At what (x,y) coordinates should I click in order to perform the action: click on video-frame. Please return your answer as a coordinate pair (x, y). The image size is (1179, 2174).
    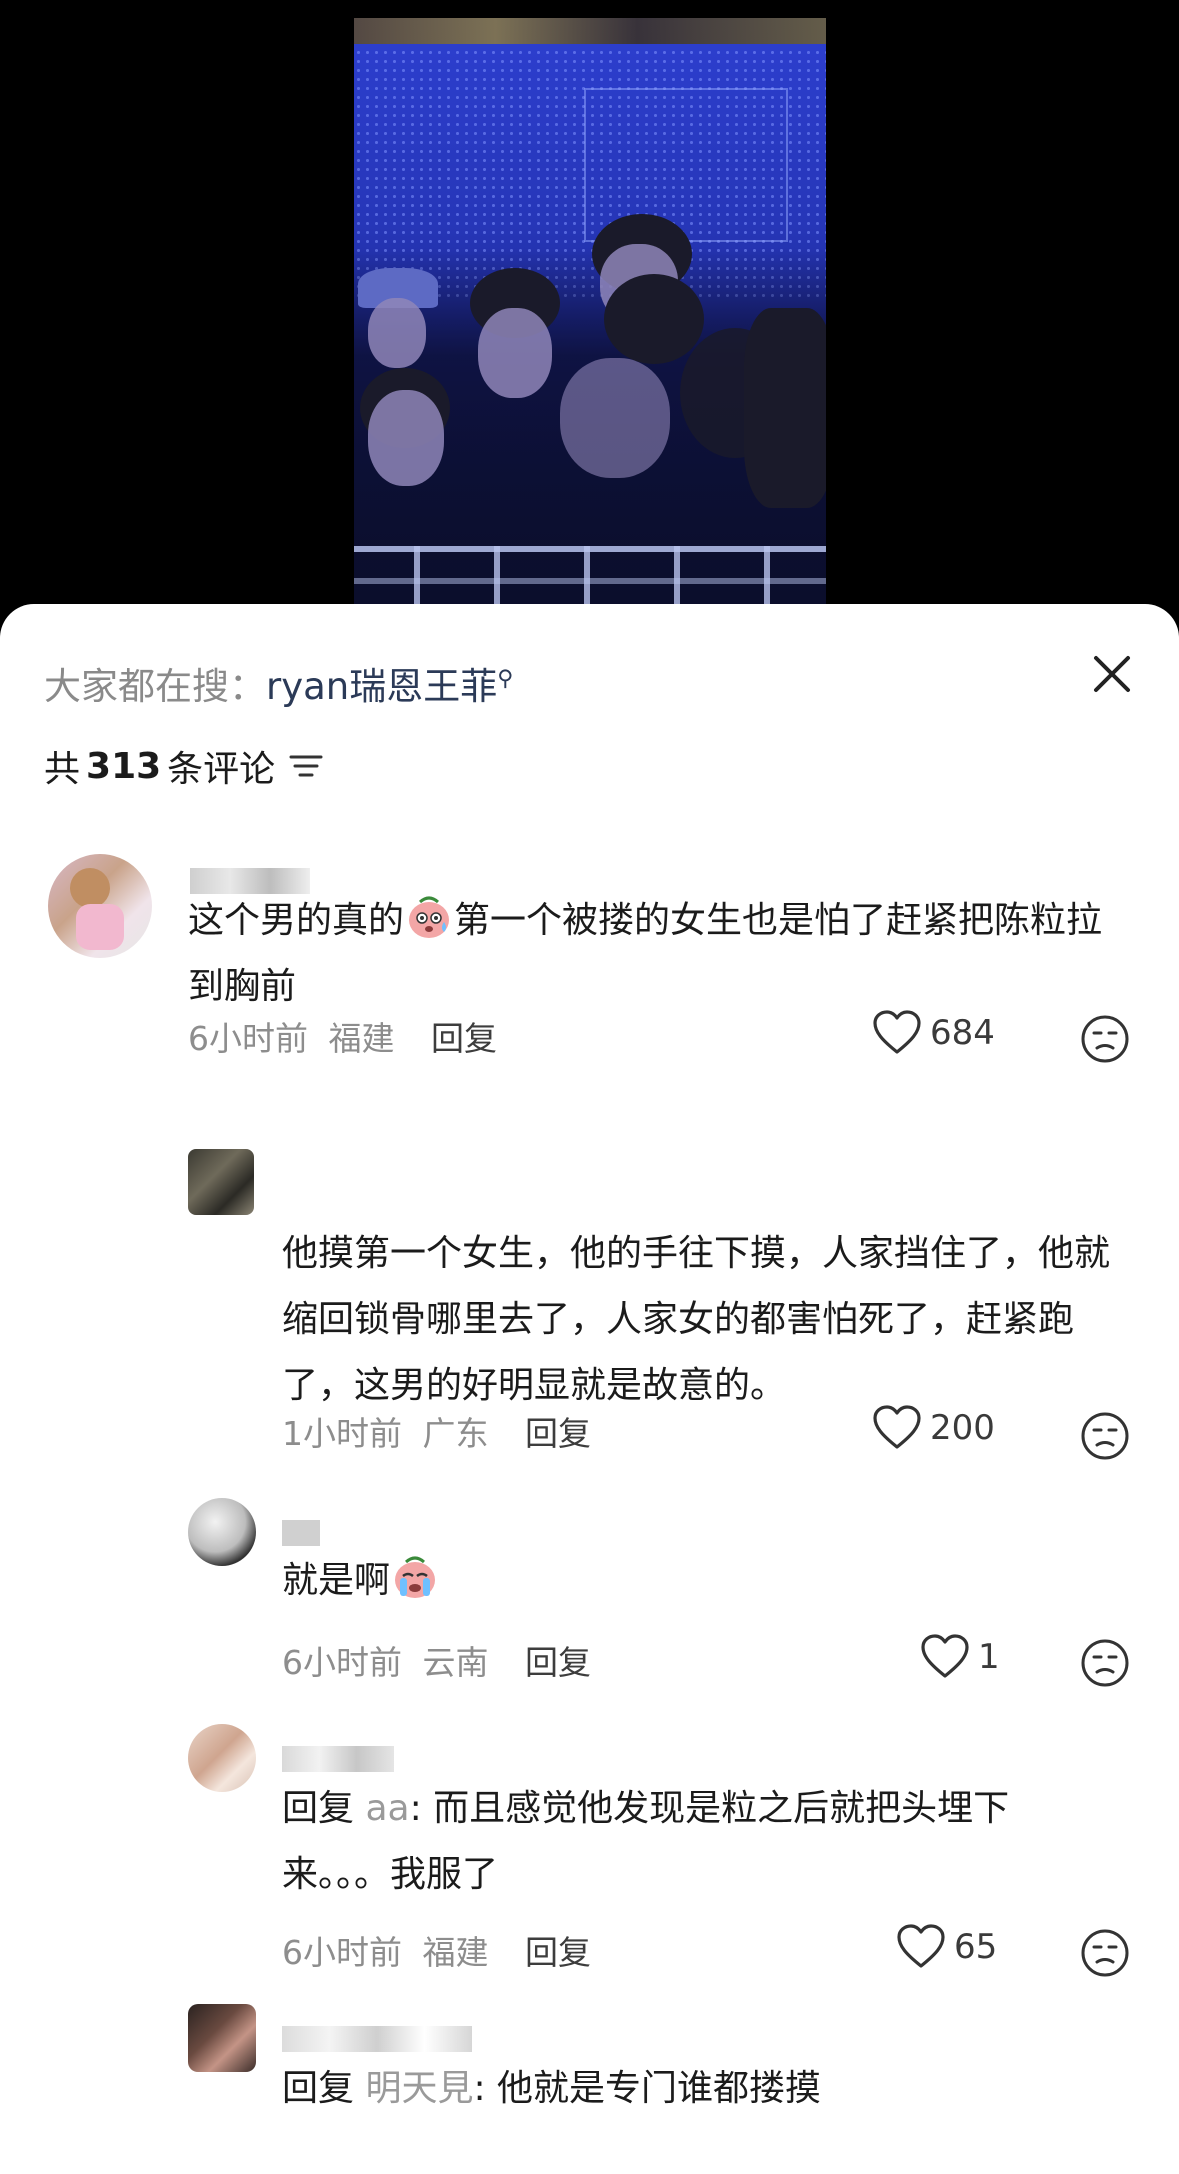
    Looking at the image, I should click on (590, 312).